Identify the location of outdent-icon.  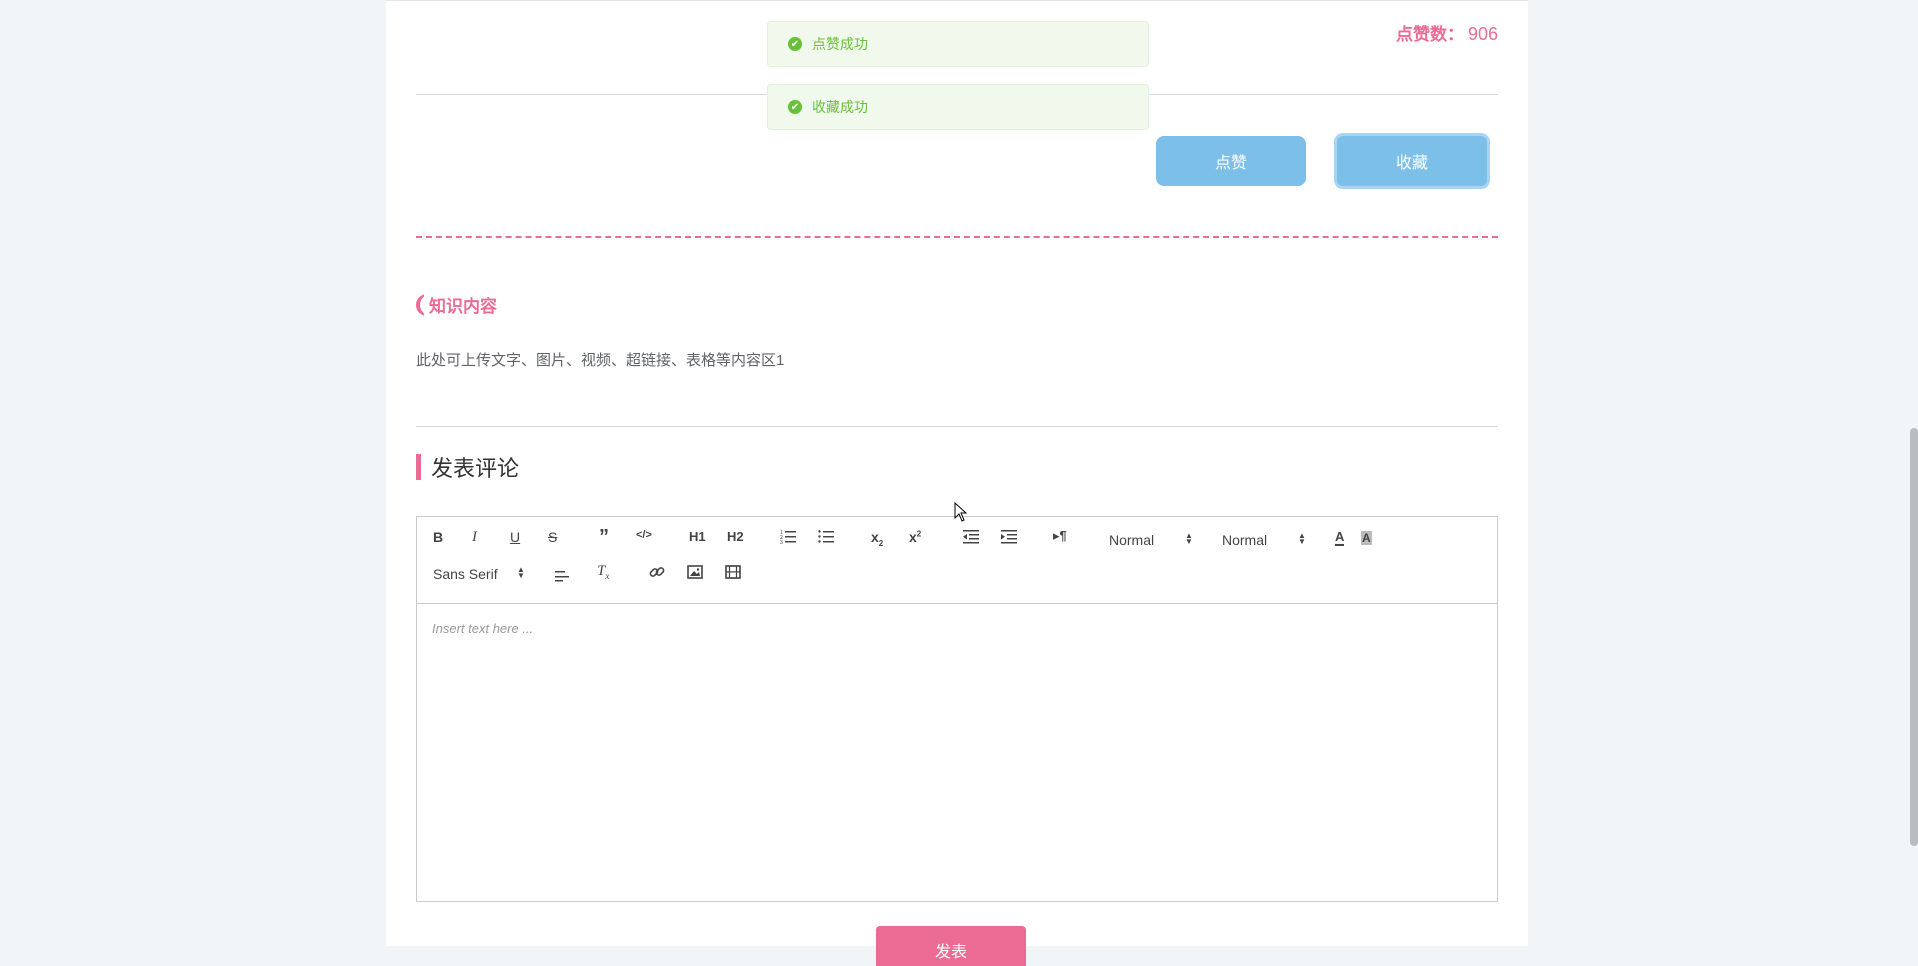
(971, 536).